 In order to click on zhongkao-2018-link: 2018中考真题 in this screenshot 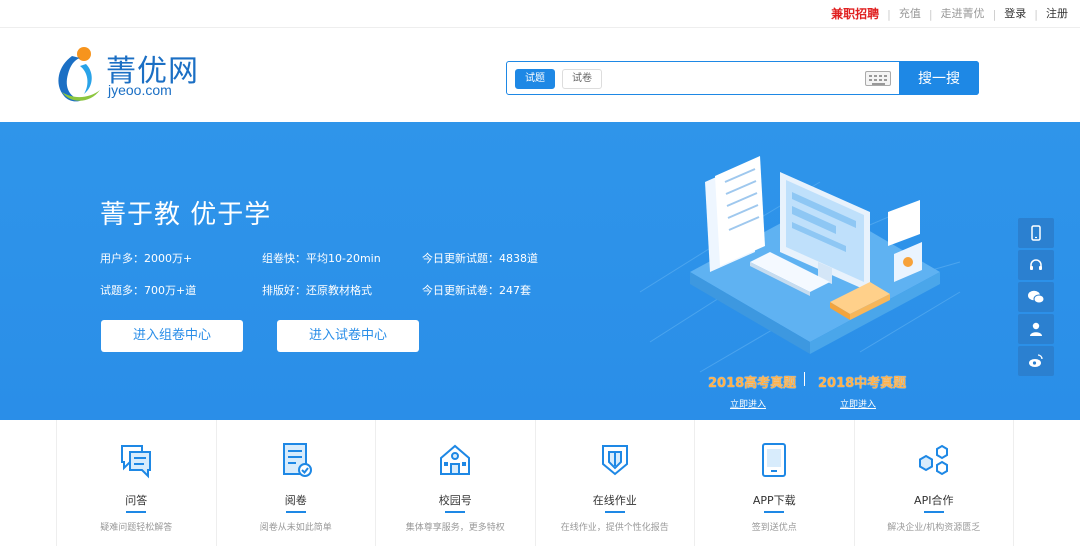, I will do `click(862, 381)`.